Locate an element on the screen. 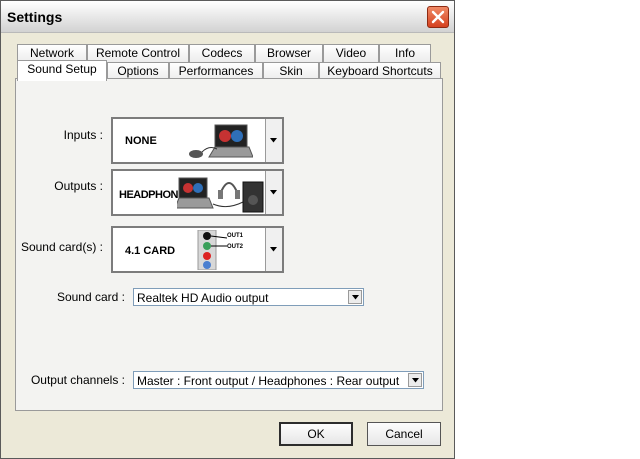 Image resolution: width=640 pixels, height=459 pixels. inputs-label: Inputs : is located at coordinates (83, 135).